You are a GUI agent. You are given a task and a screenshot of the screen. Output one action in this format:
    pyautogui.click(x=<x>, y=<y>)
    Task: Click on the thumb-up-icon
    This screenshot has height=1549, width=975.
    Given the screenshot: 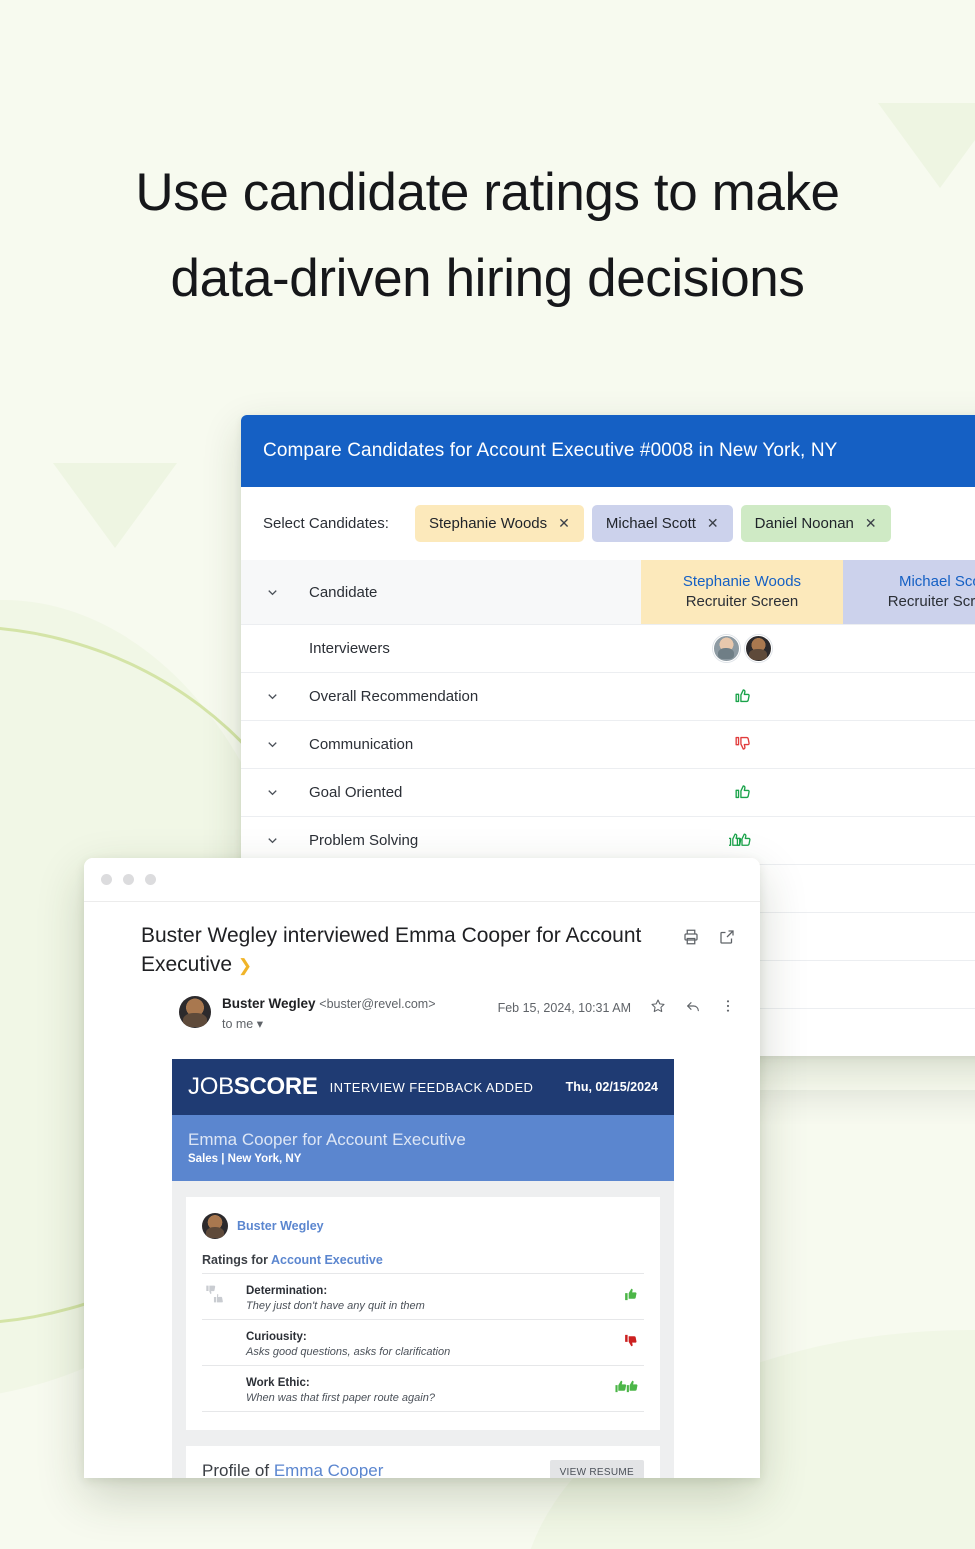 What is the action you would take?
    pyautogui.click(x=742, y=697)
    